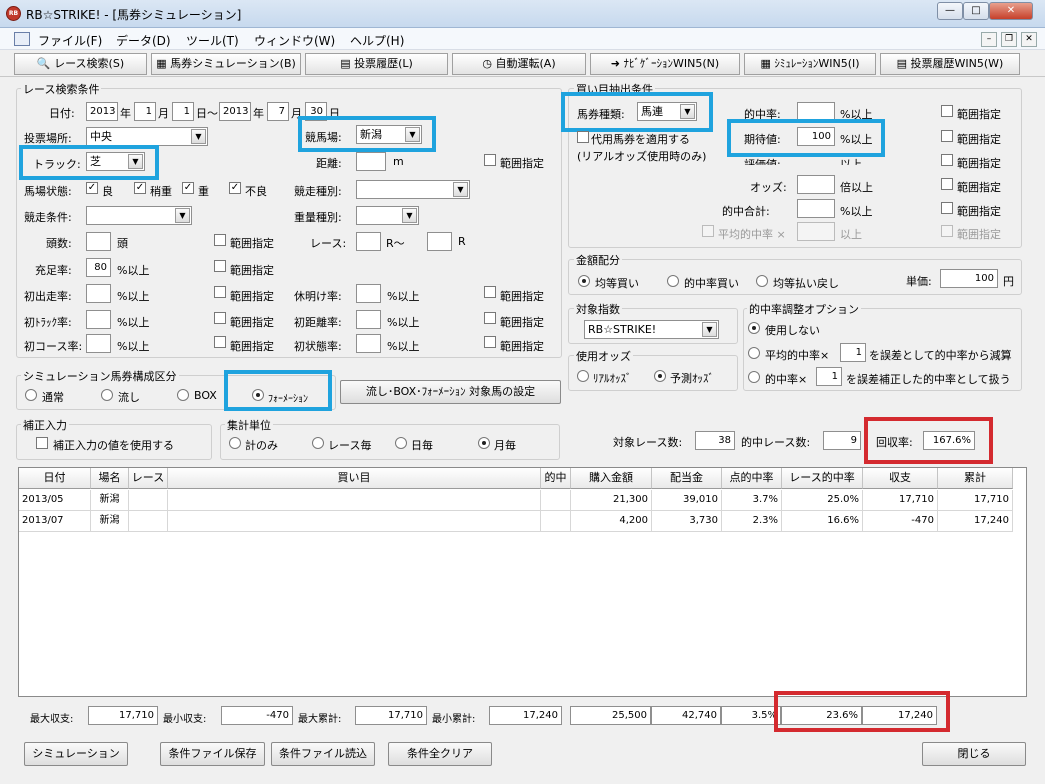  I want to click on first-course-range-checkbox, so click(220, 342).